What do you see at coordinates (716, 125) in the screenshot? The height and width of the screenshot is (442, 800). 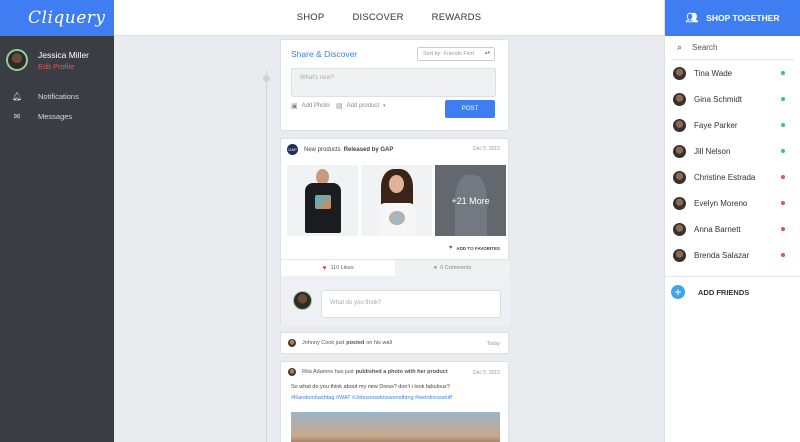 I see `friend-name: Faye Parker` at bounding box center [716, 125].